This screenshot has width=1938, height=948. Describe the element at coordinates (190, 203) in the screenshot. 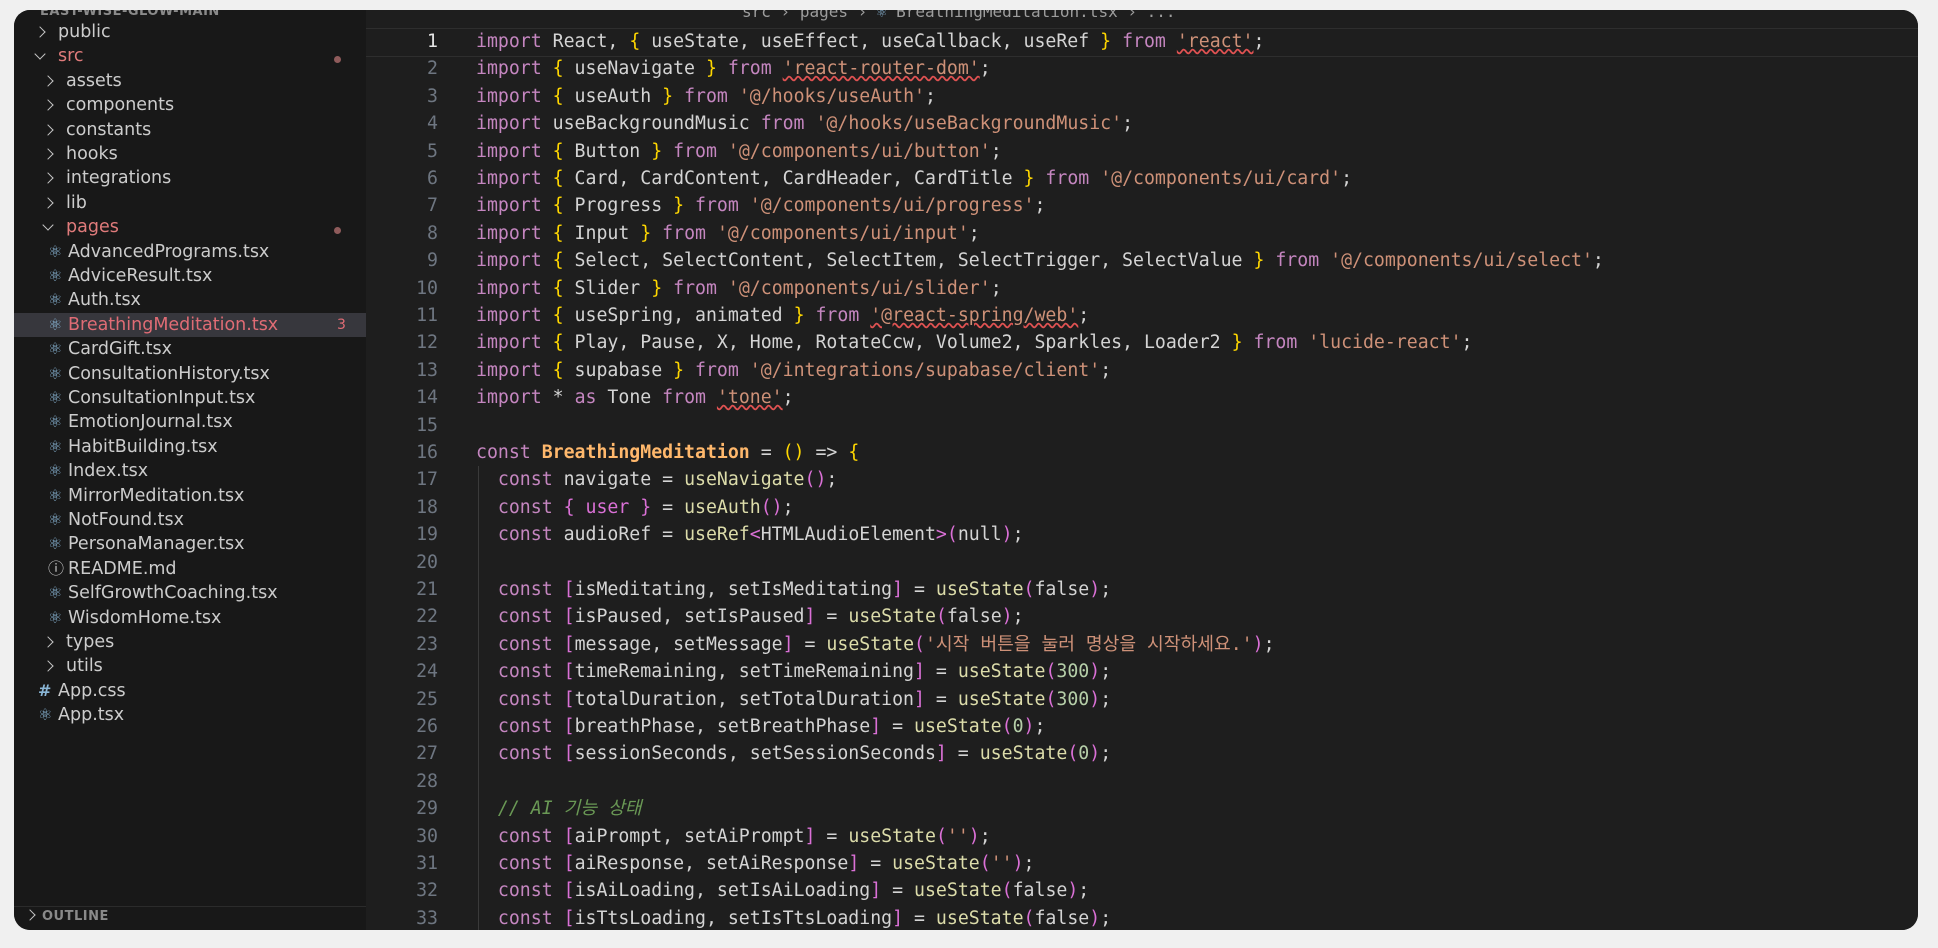

I see `tree-folder: lib` at that location.